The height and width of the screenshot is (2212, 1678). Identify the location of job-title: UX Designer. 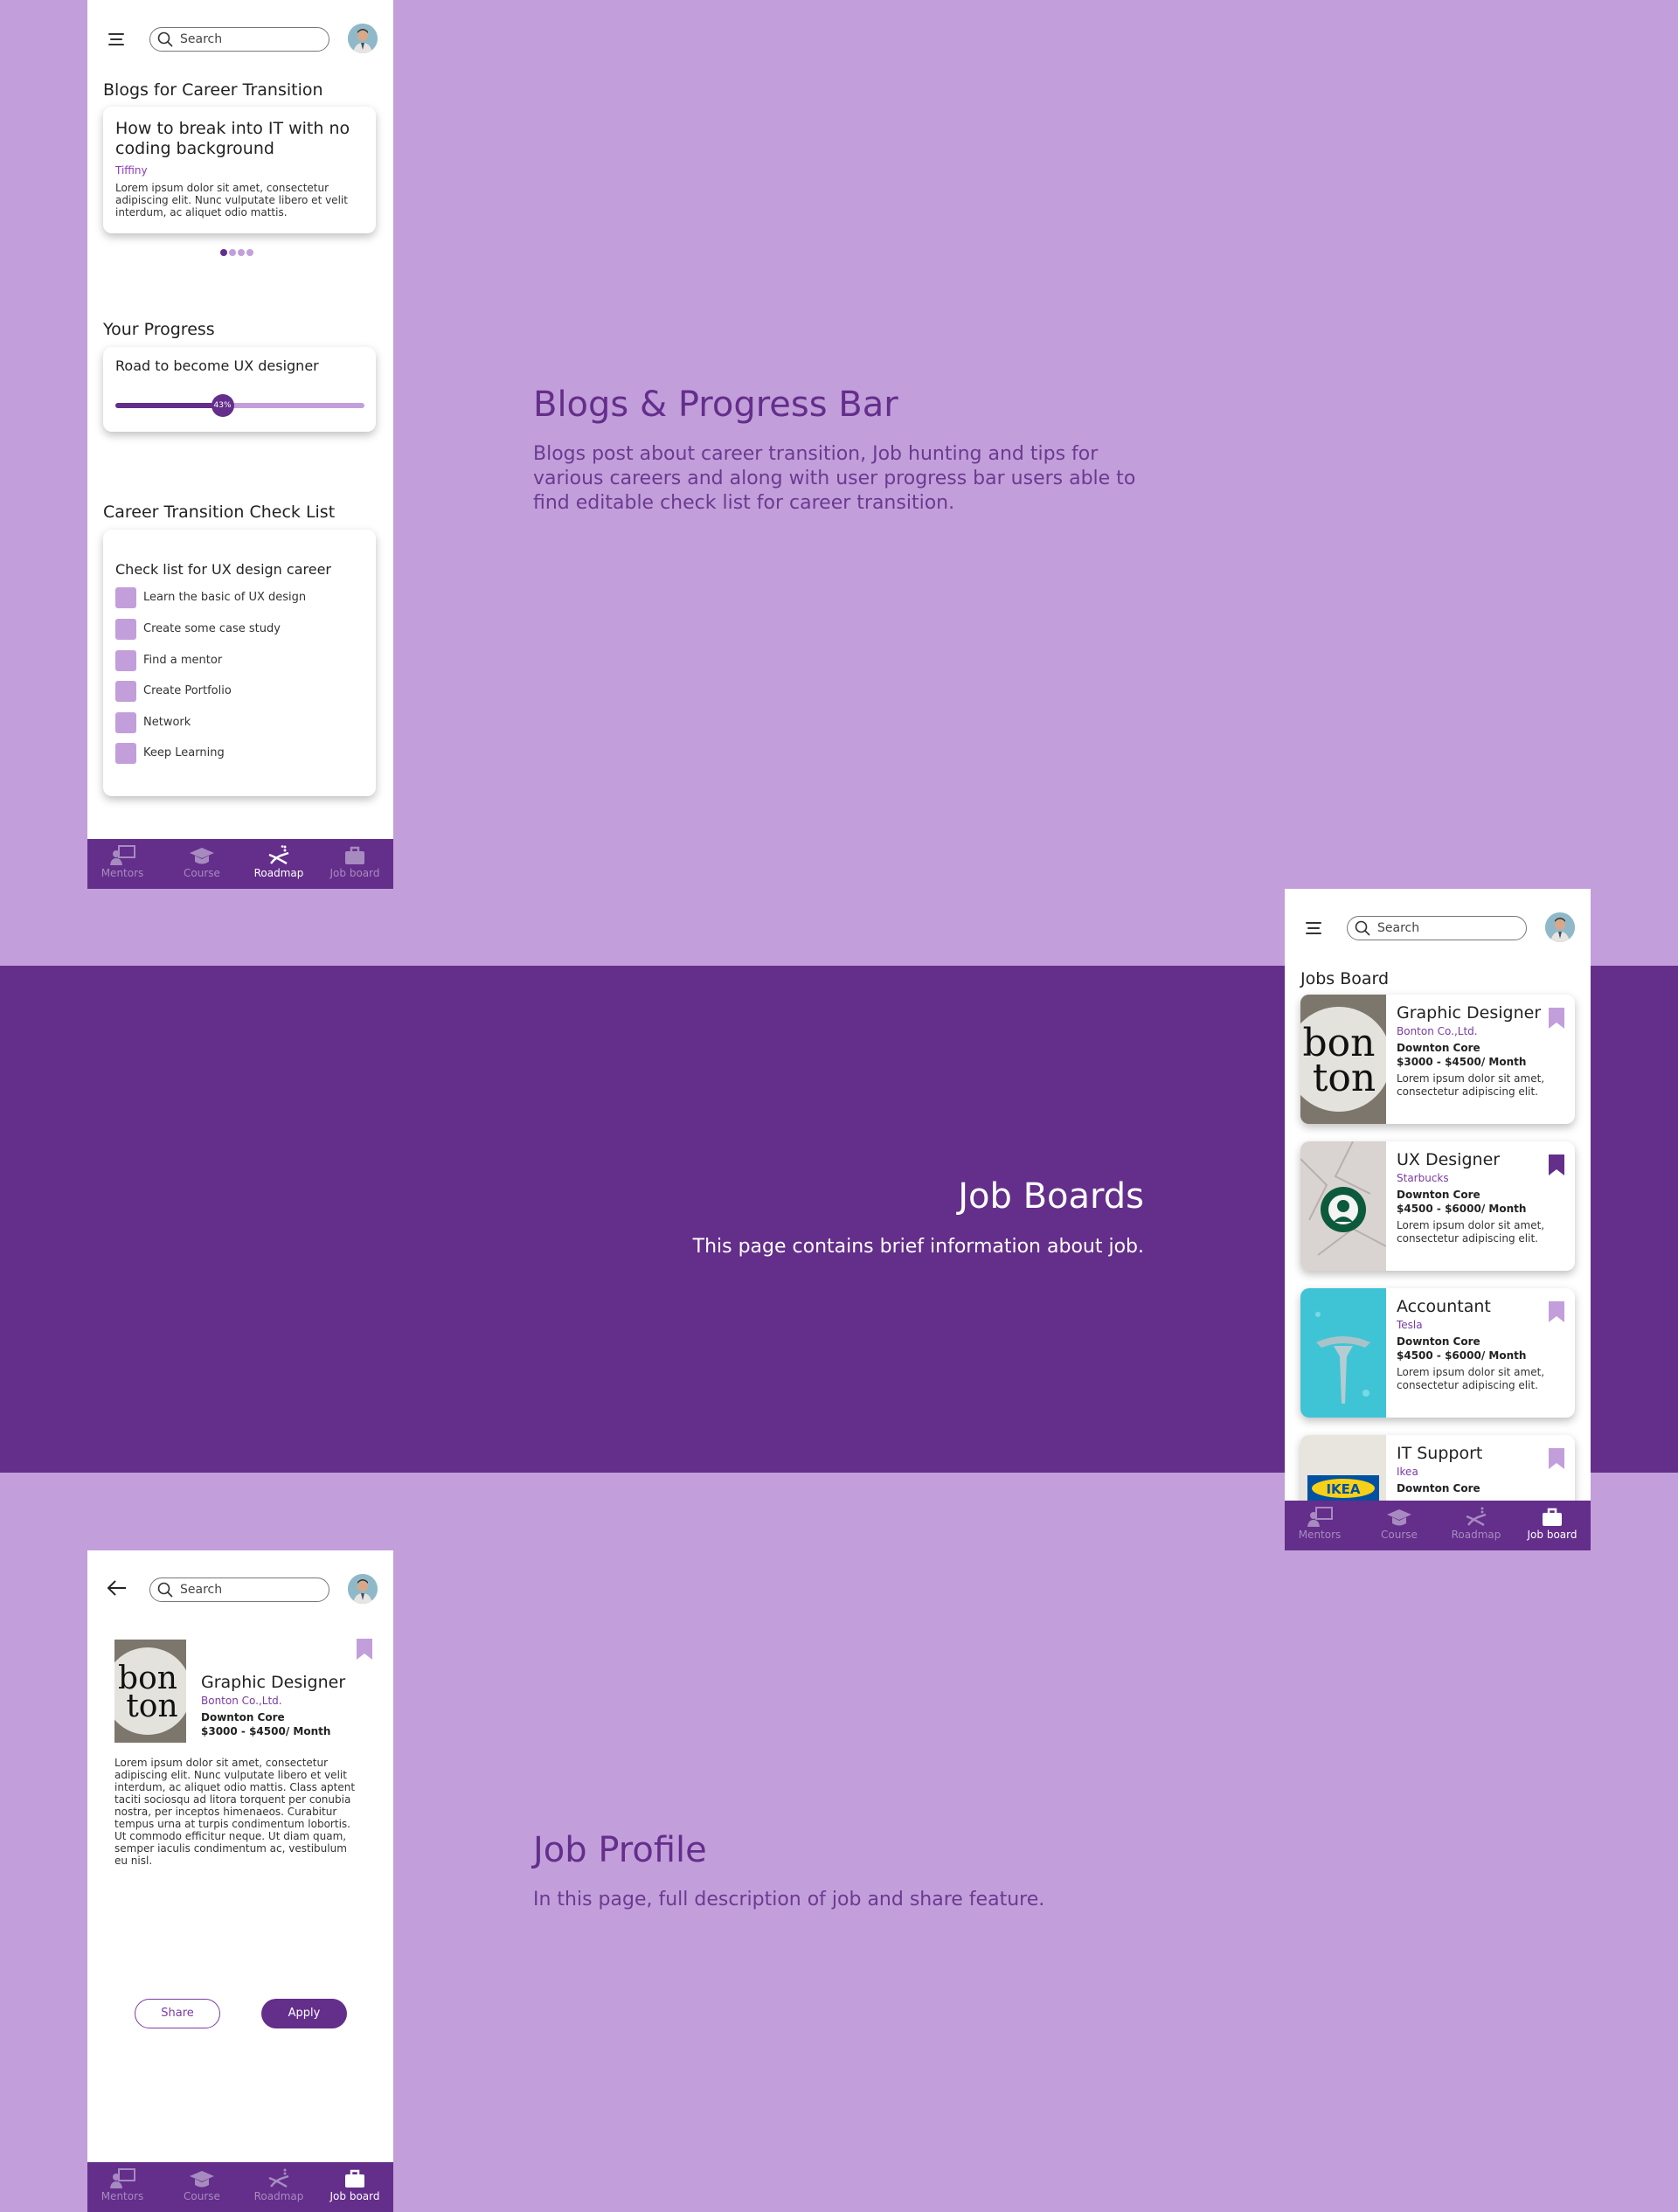
(1449, 1159).